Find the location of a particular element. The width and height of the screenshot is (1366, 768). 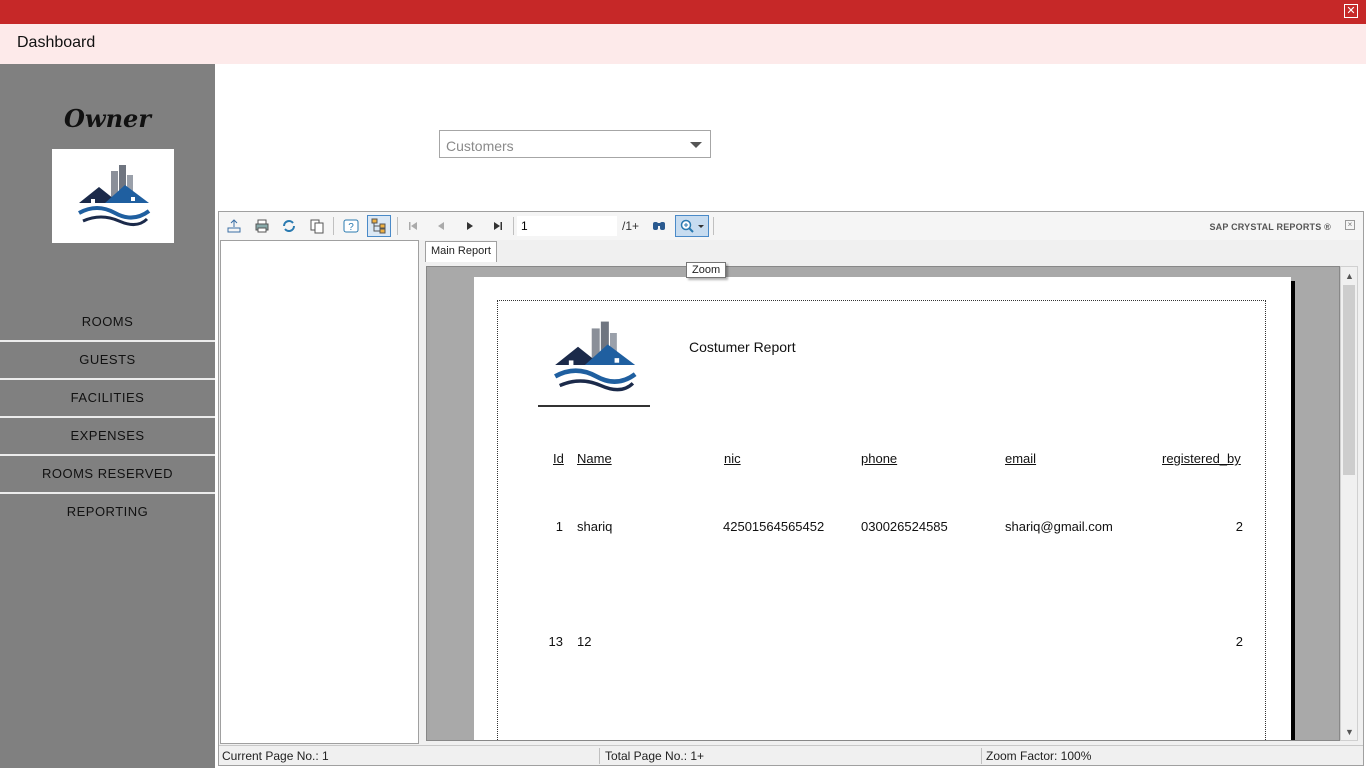

report-type-value: Customers is located at coordinates (480, 146).